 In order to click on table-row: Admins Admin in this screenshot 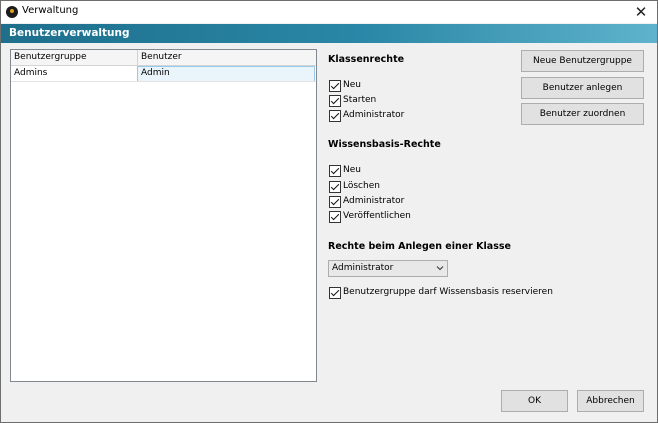, I will do `click(163, 74)`.